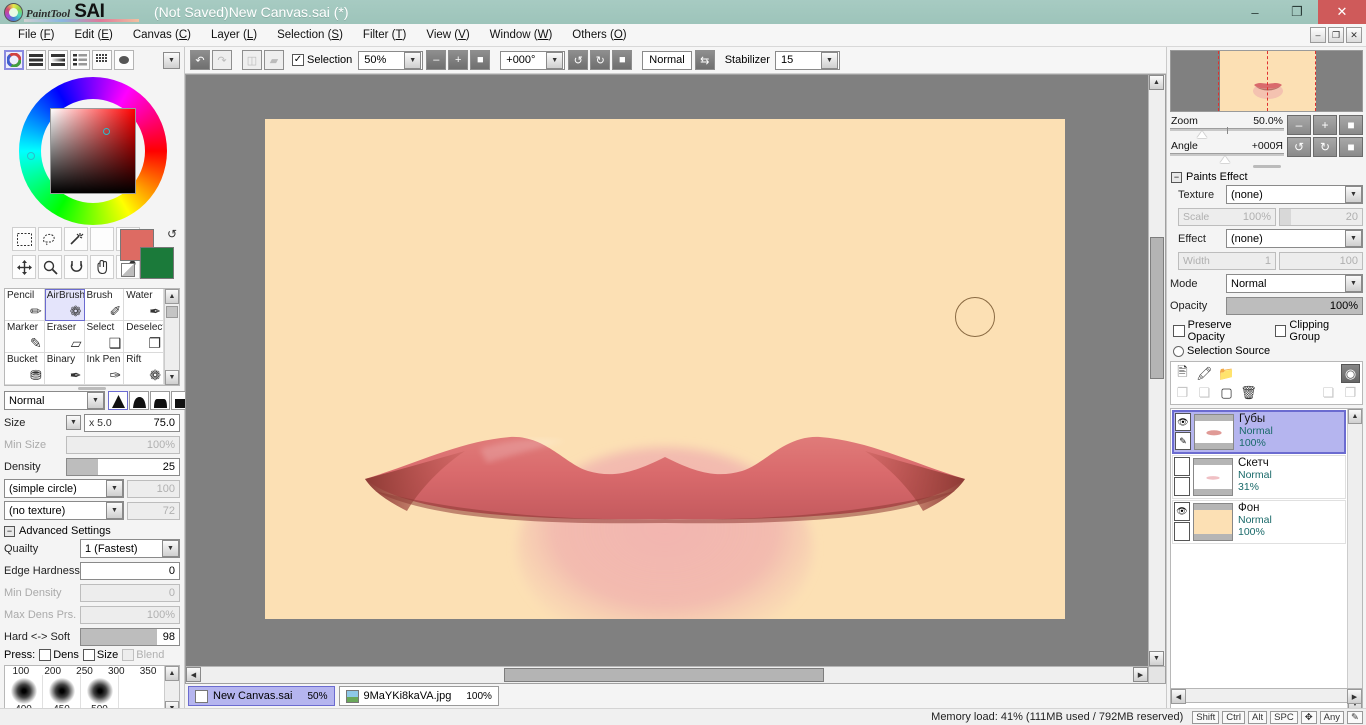 This screenshot has height=725, width=1366. Describe the element at coordinates (322, 60) in the screenshot. I see `selection-checkbox: ✓ Selection` at that location.